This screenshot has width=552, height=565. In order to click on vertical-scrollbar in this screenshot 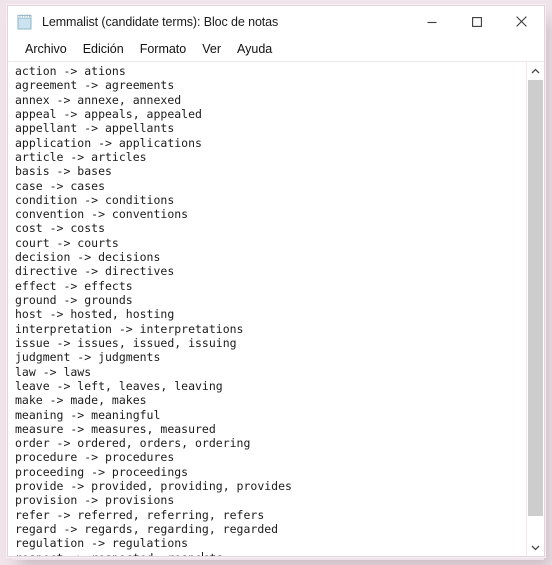, I will do `click(535, 309)`.